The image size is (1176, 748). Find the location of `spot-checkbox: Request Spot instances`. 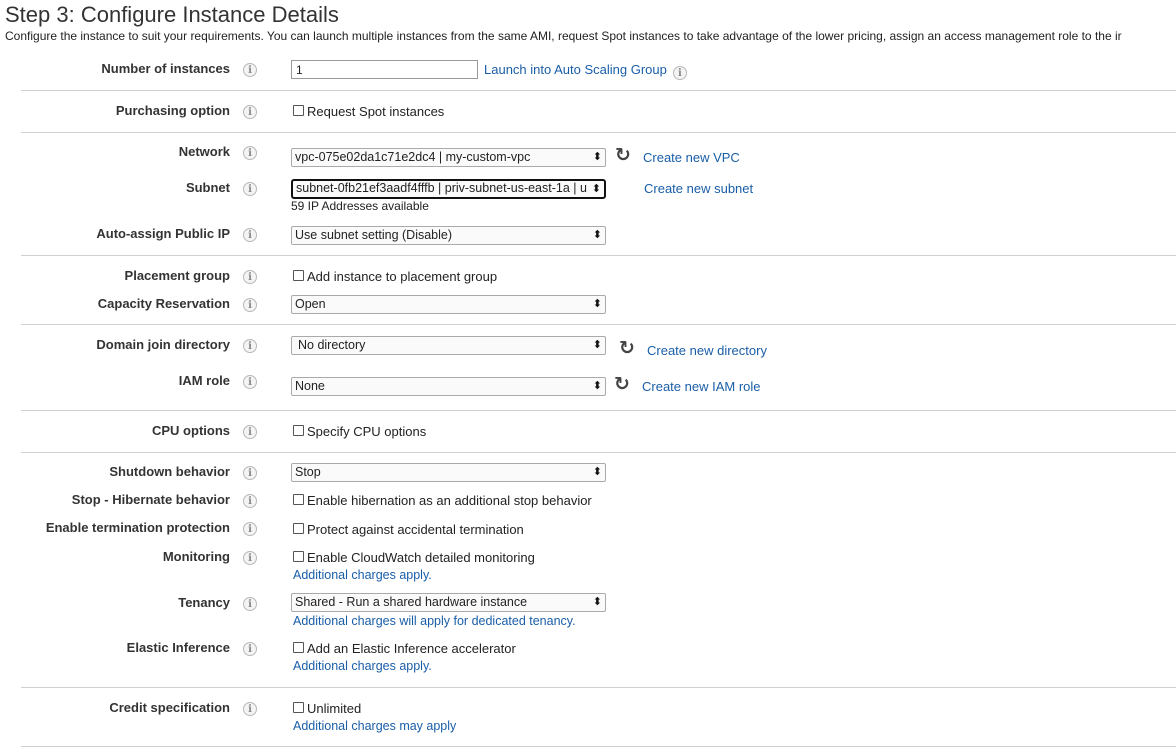

spot-checkbox: Request Spot instances is located at coordinates (368, 111).